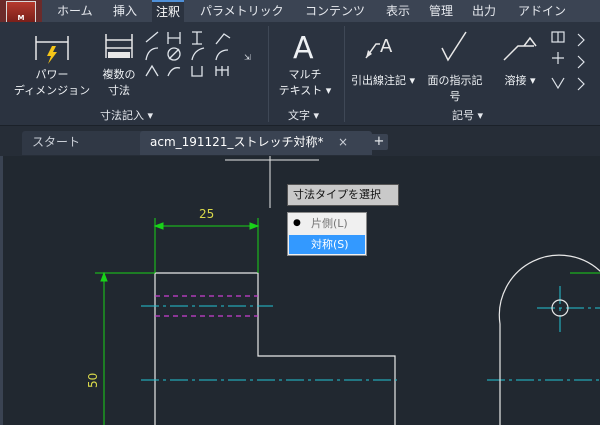  What do you see at coordinates (383, 66) in the screenshot?
I see `leader-note-button: A 引出線注記 ▾` at bounding box center [383, 66].